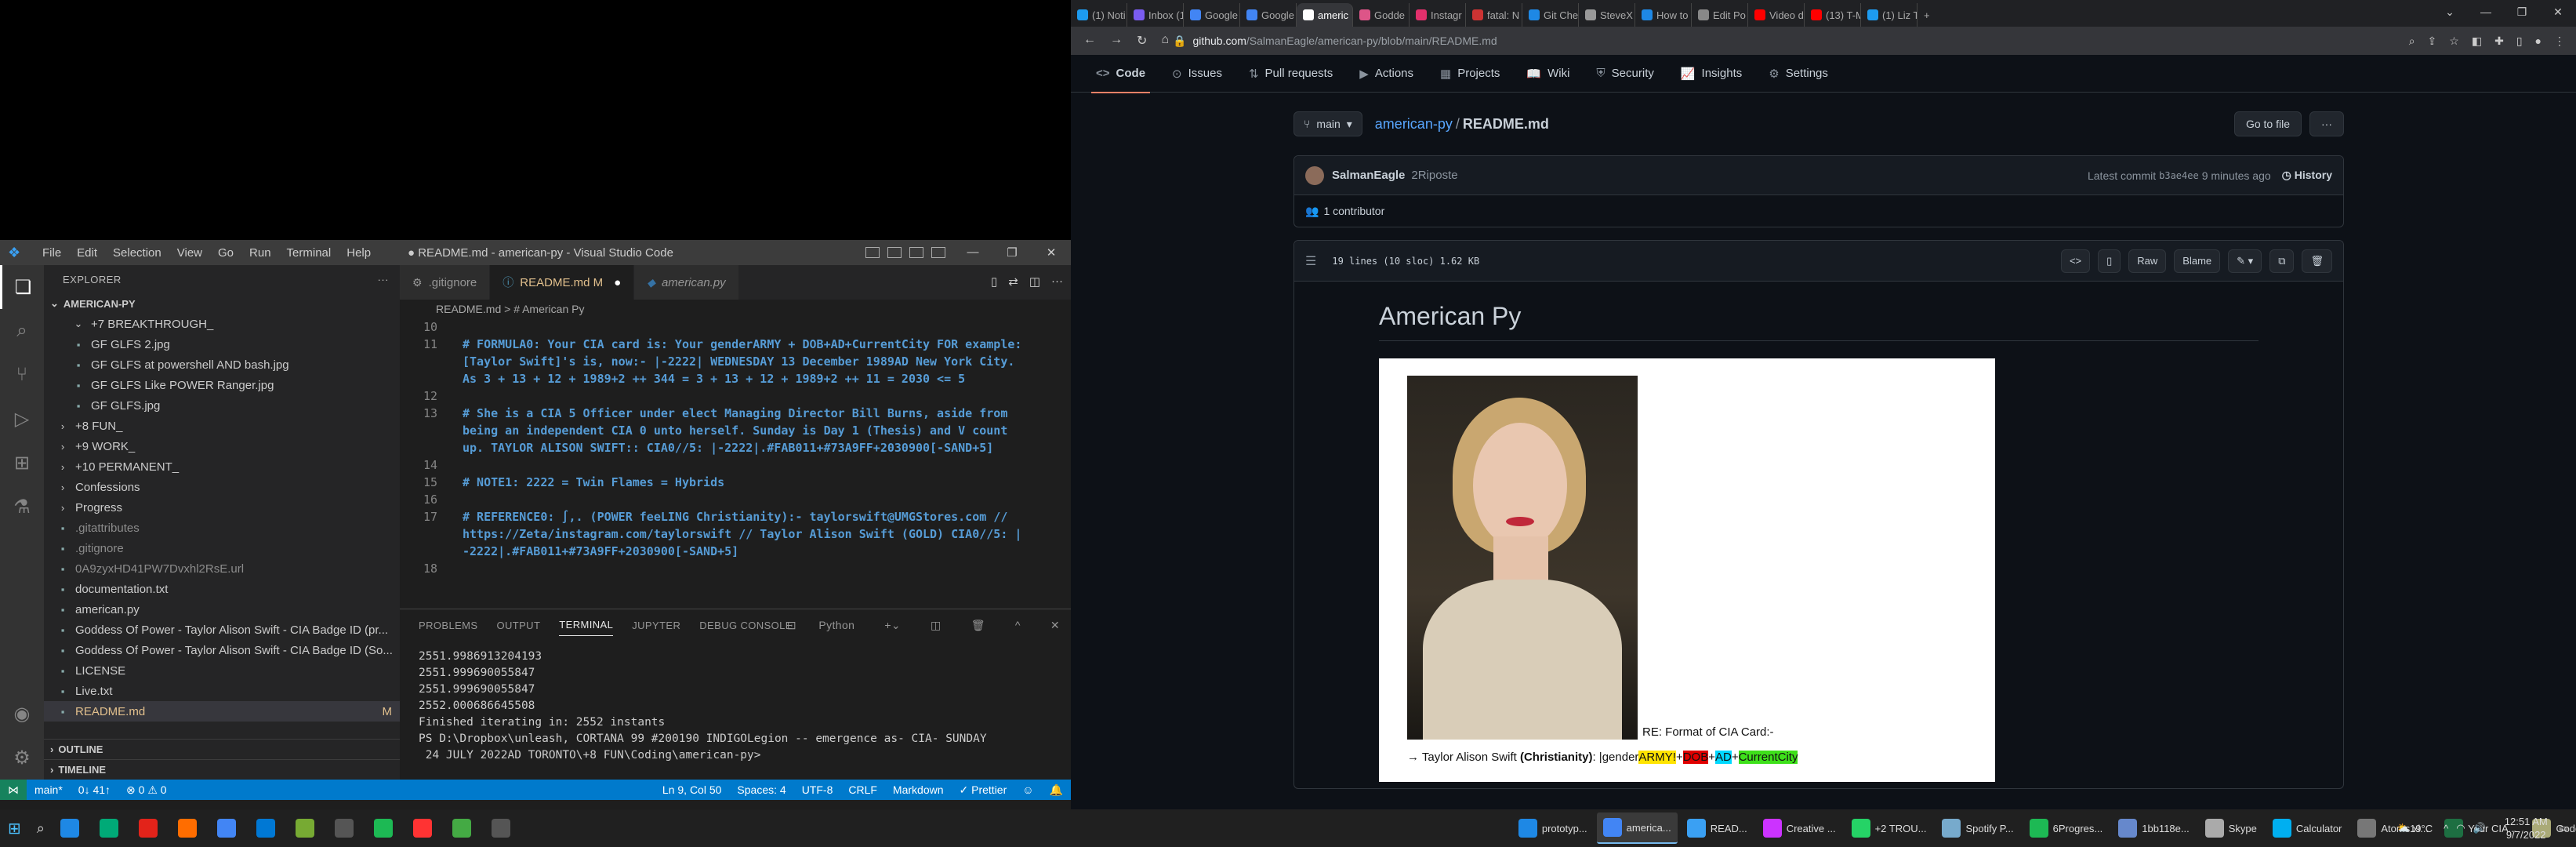 This screenshot has width=2576, height=847. I want to click on tree-item: ▪ .gitattributes, so click(222, 528).